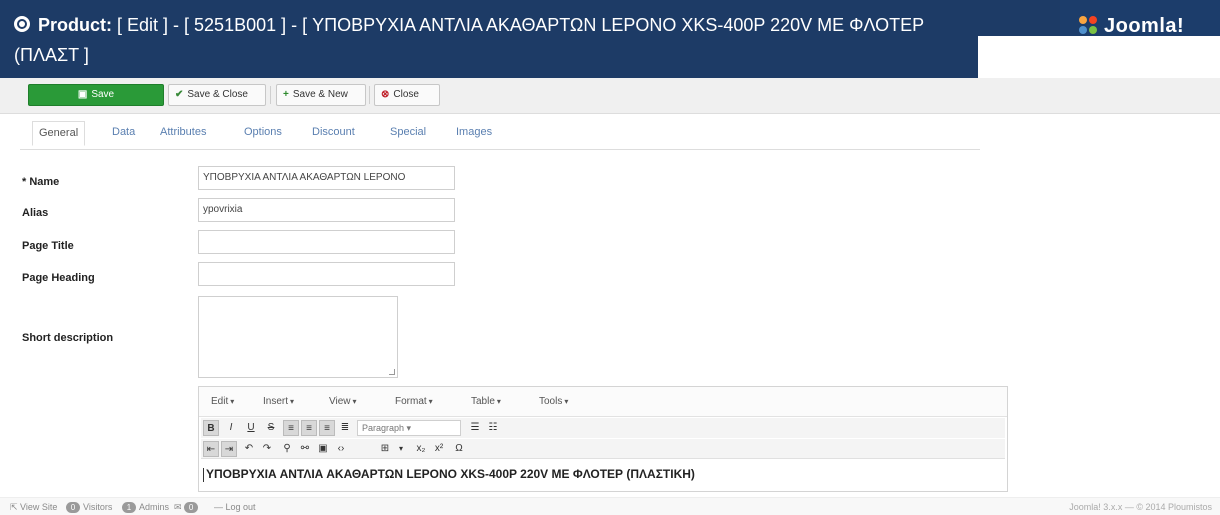  What do you see at coordinates (103, 94) in the screenshot?
I see `save-label: Save` at bounding box center [103, 94].